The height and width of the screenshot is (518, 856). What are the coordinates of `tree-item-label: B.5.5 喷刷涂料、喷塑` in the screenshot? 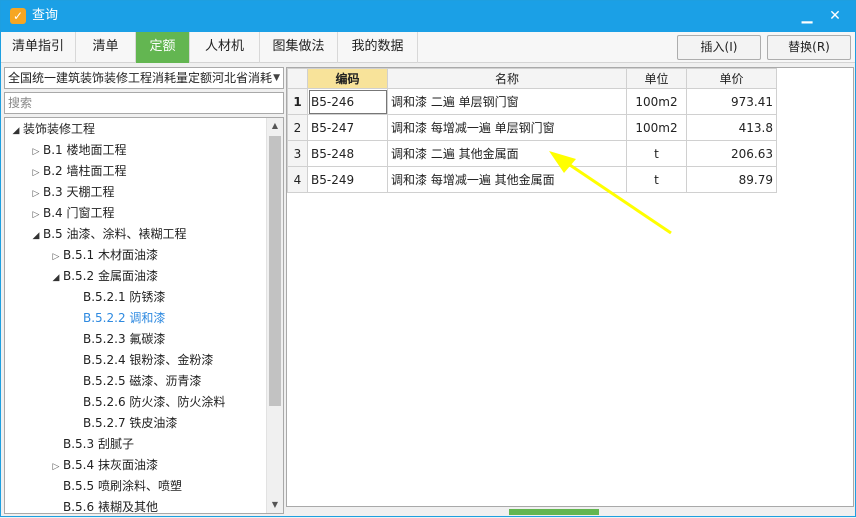 It's located at (122, 486).